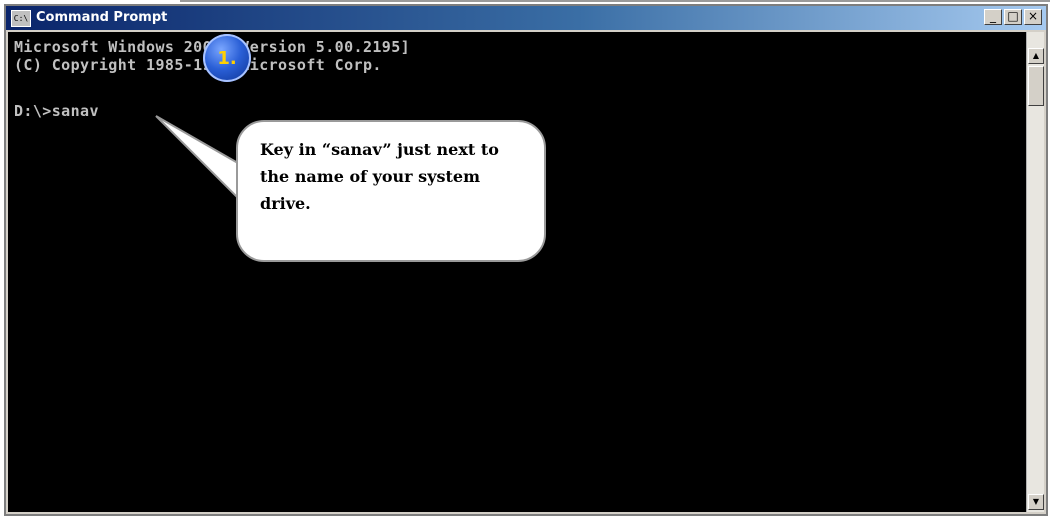  What do you see at coordinates (285, 203) in the screenshot?
I see `callout-text-line: drive.` at bounding box center [285, 203].